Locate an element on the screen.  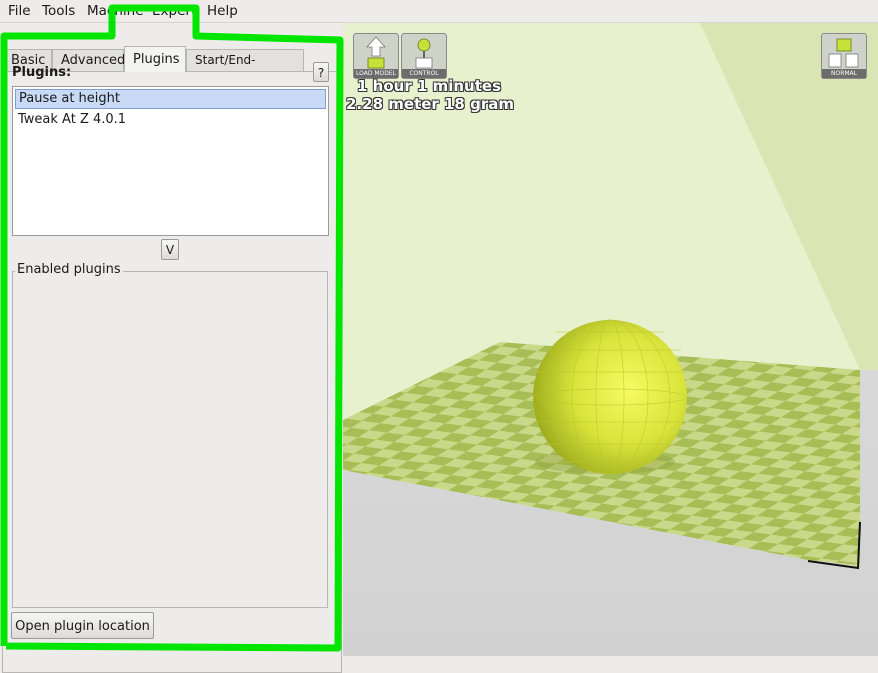
print-usage-label: 2.28 meter 18 gram is located at coordinates (430, 104).